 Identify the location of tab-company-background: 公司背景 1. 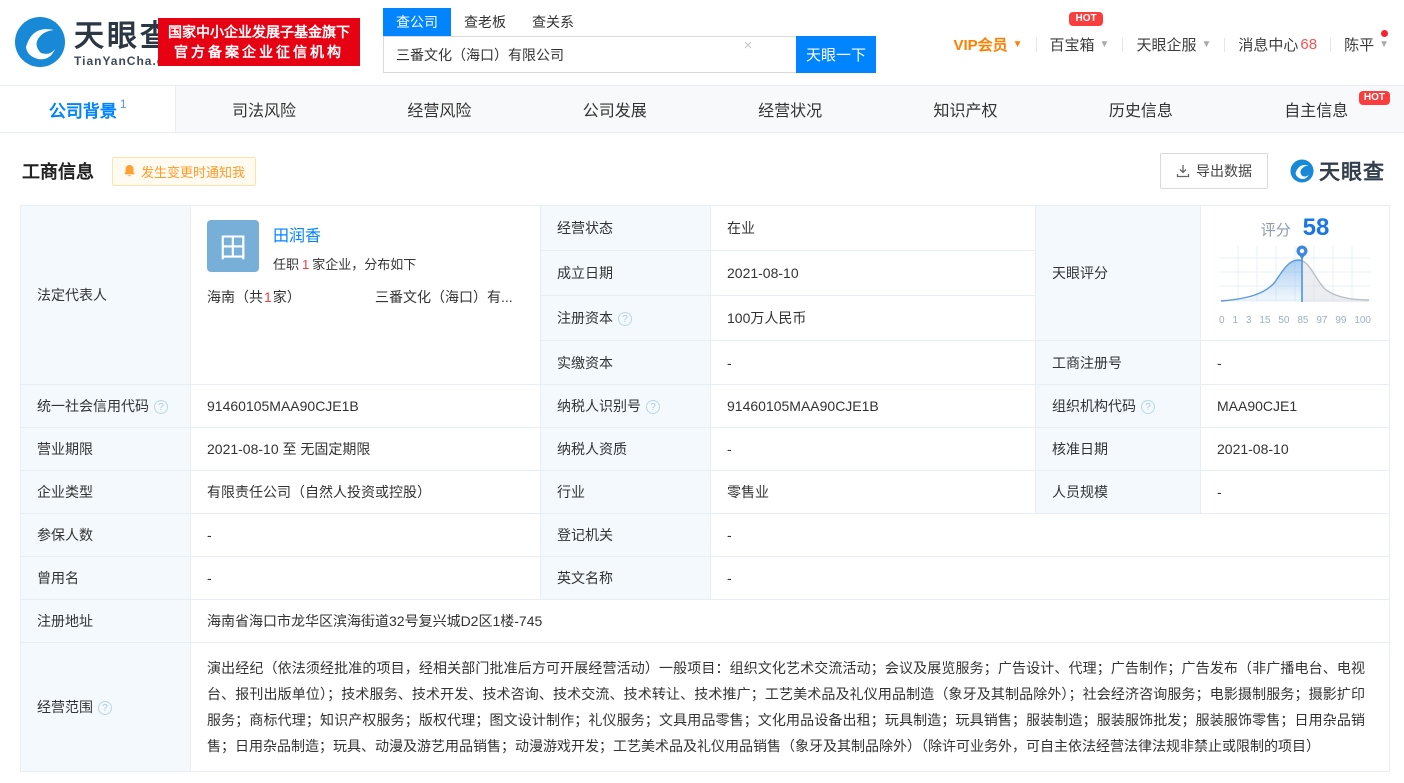
(88, 109).